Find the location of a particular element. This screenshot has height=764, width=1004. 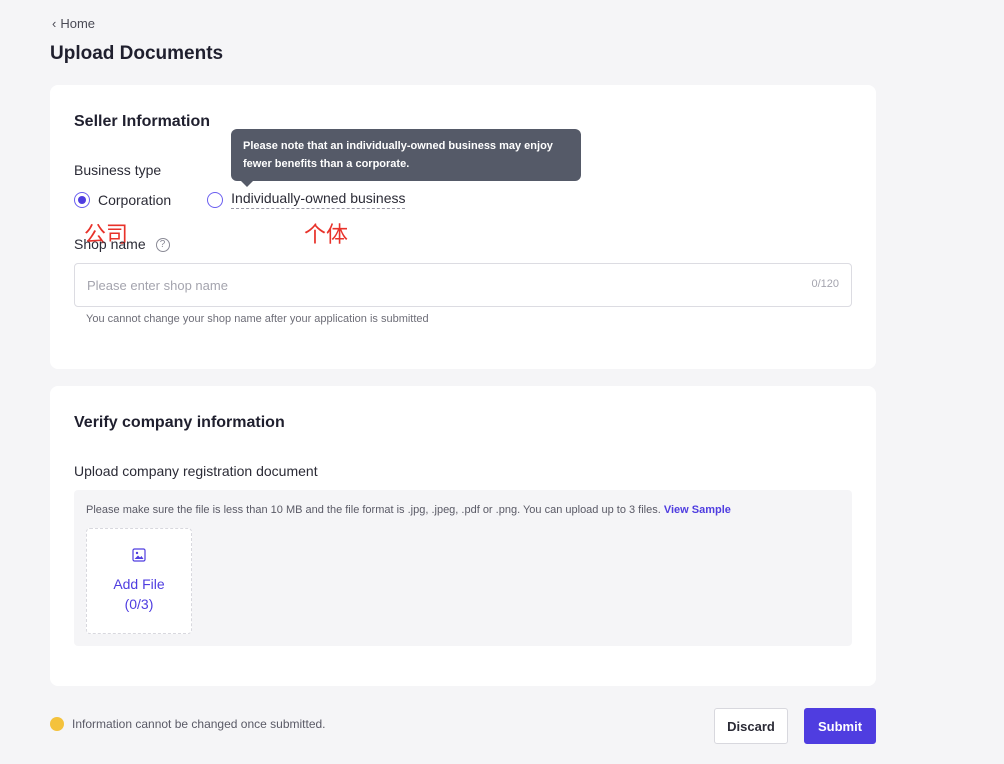

page-title: Upload Documents is located at coordinates (137, 53).